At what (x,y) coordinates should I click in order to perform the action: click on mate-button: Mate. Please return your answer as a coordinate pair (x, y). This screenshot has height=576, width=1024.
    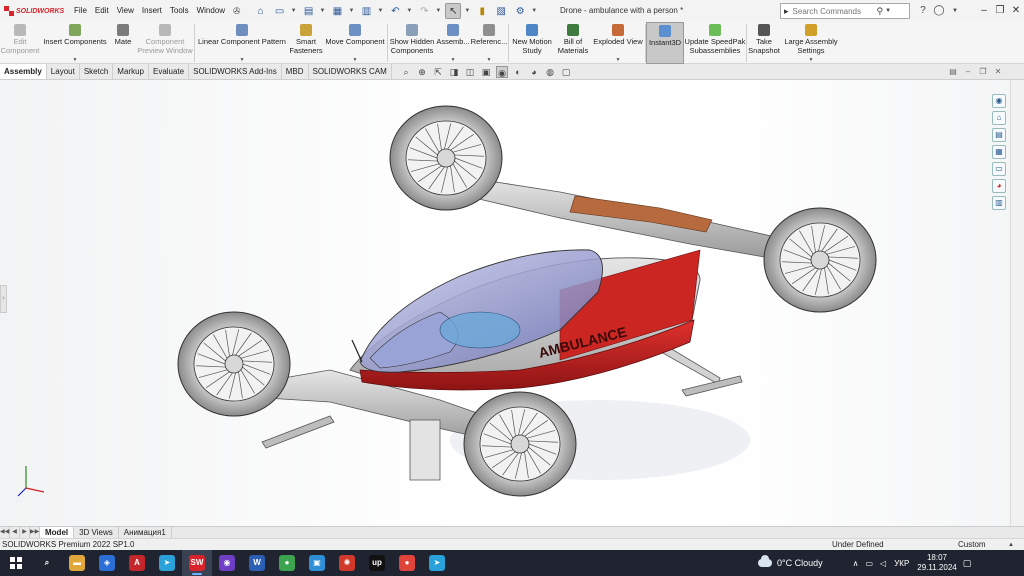
    Looking at the image, I should click on (123, 43).